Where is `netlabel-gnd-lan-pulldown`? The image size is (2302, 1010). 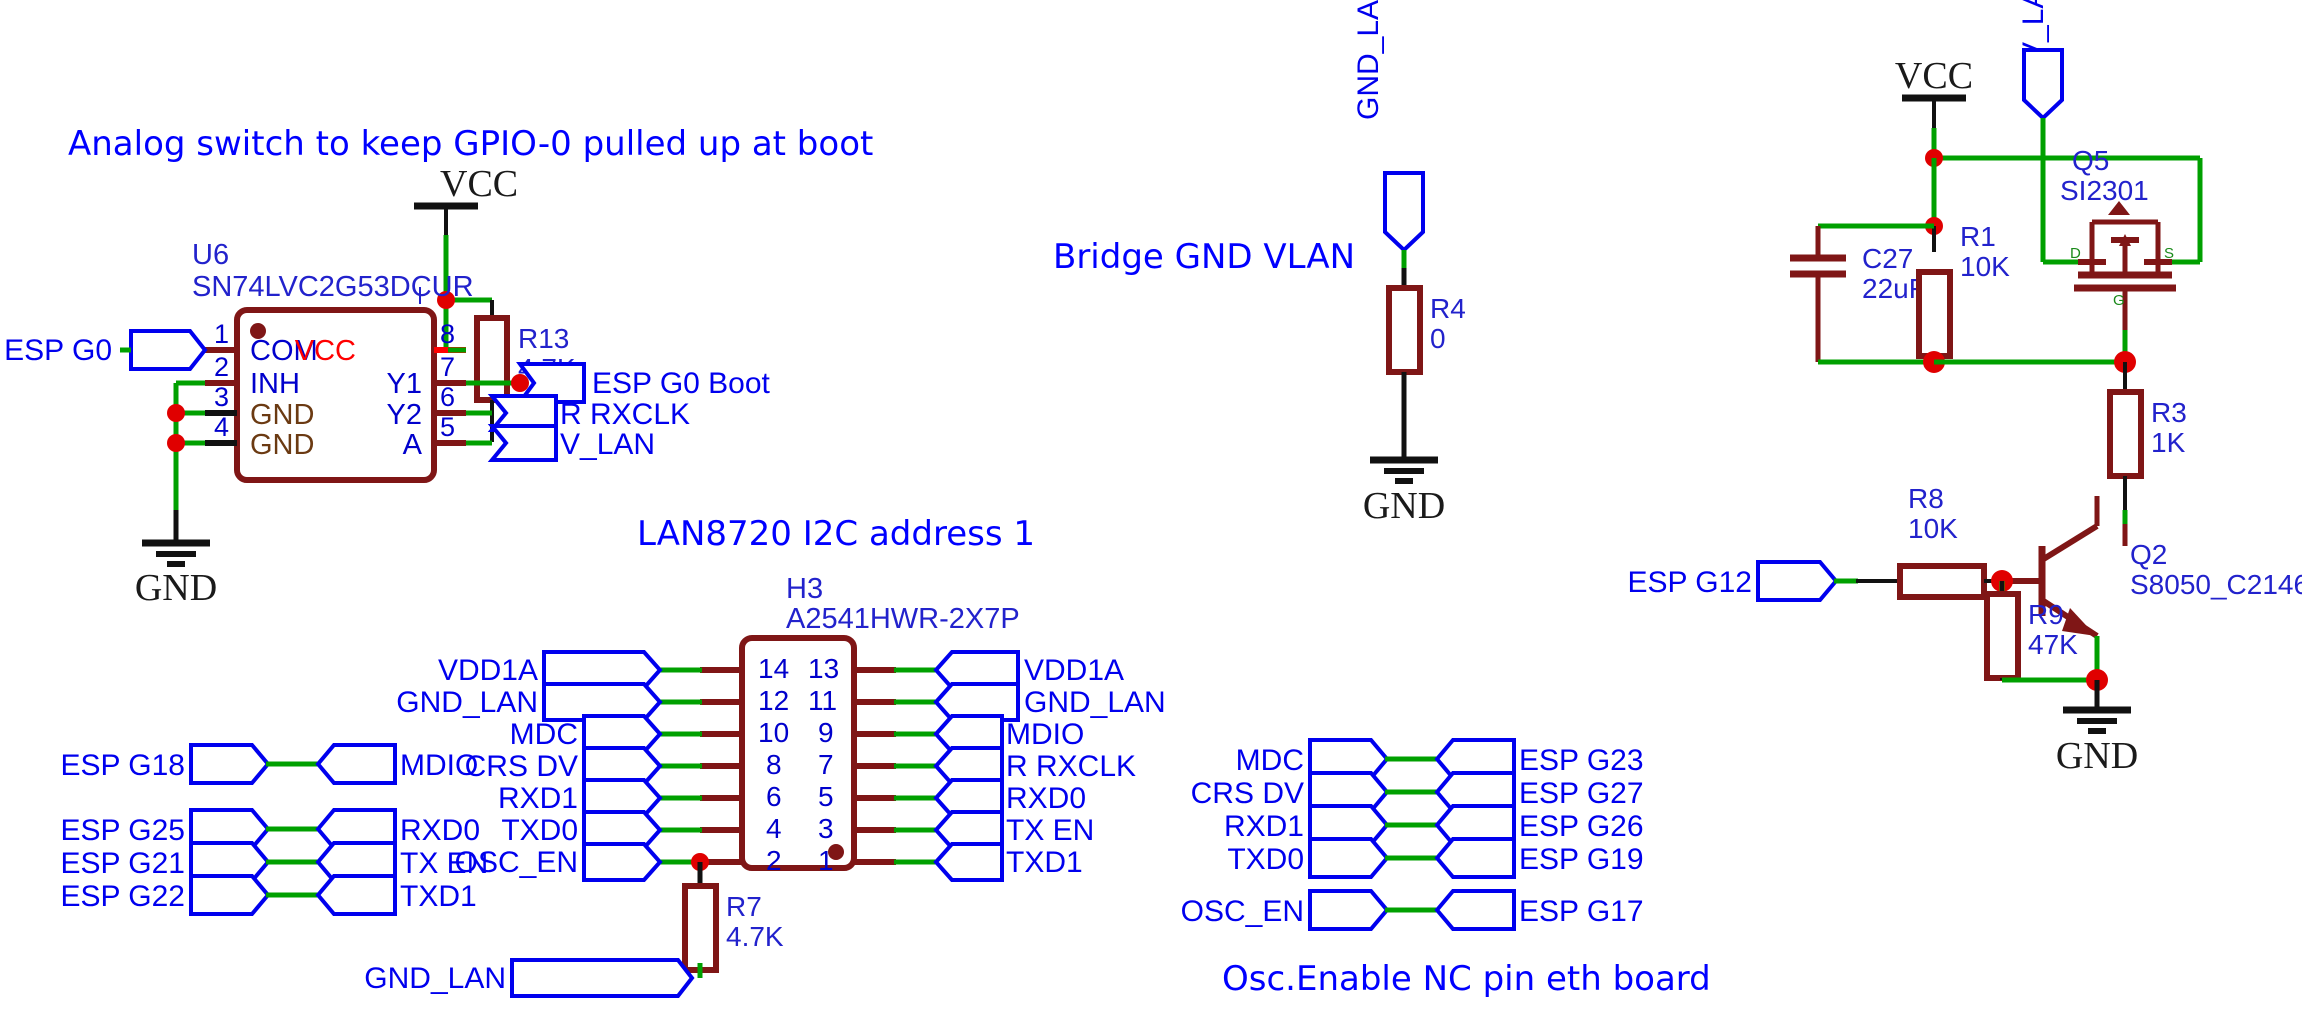
netlabel-gnd-lan-pulldown is located at coordinates (602, 978).